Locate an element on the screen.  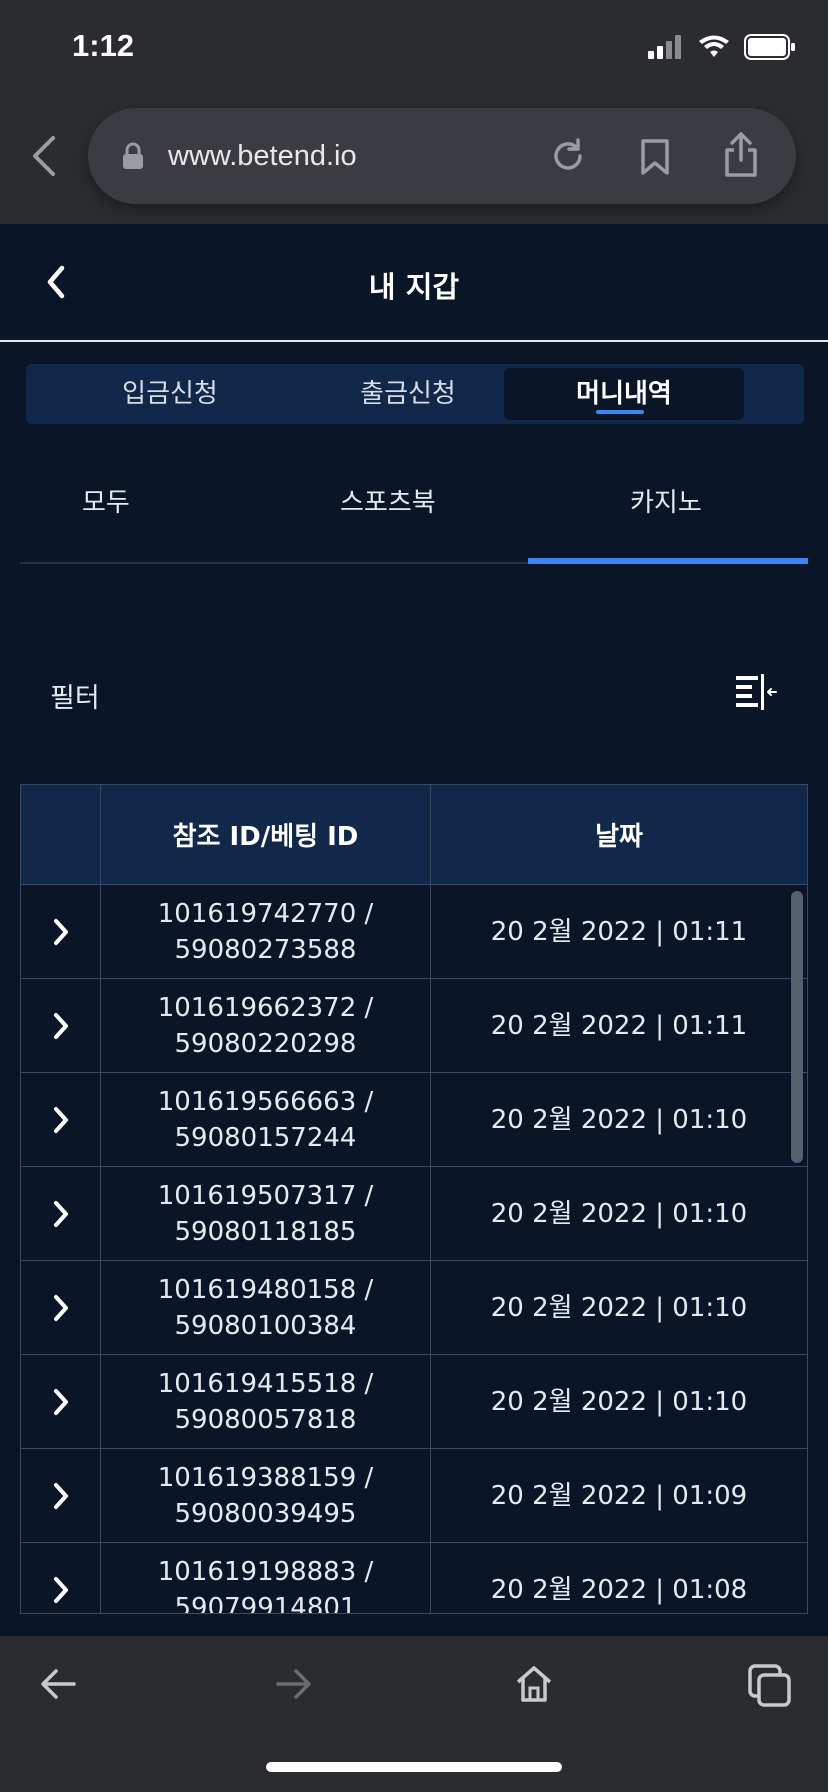
bet-id: 59080118185 is located at coordinates (265, 1231).